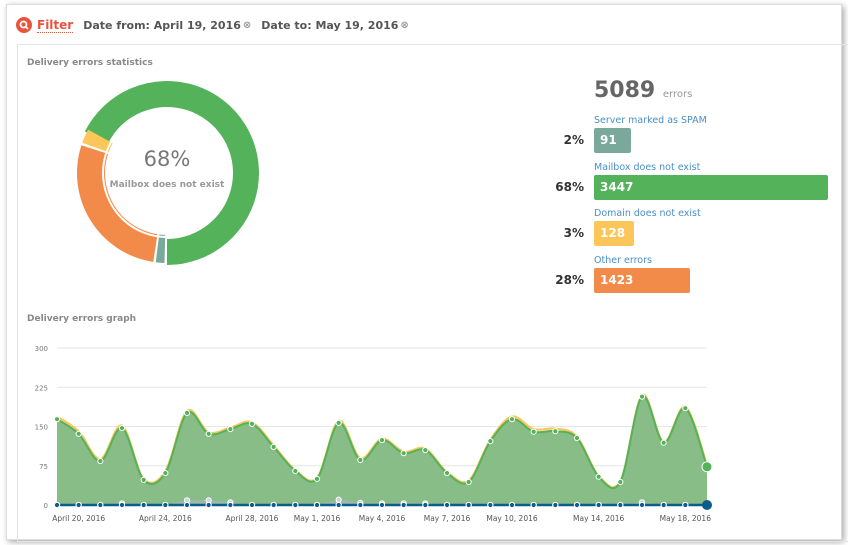 Image resolution: width=848 pixels, height=545 pixels. What do you see at coordinates (573, 140) in the screenshot?
I see `legend-pct: 2%` at bounding box center [573, 140].